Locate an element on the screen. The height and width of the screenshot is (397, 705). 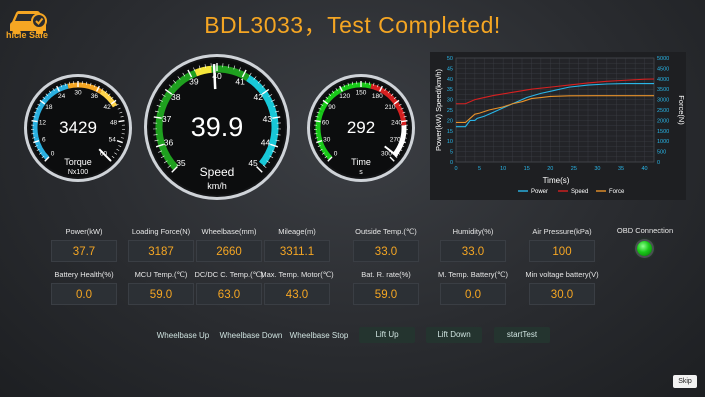
lift-up-button: Lift Up is located at coordinates (387, 335).